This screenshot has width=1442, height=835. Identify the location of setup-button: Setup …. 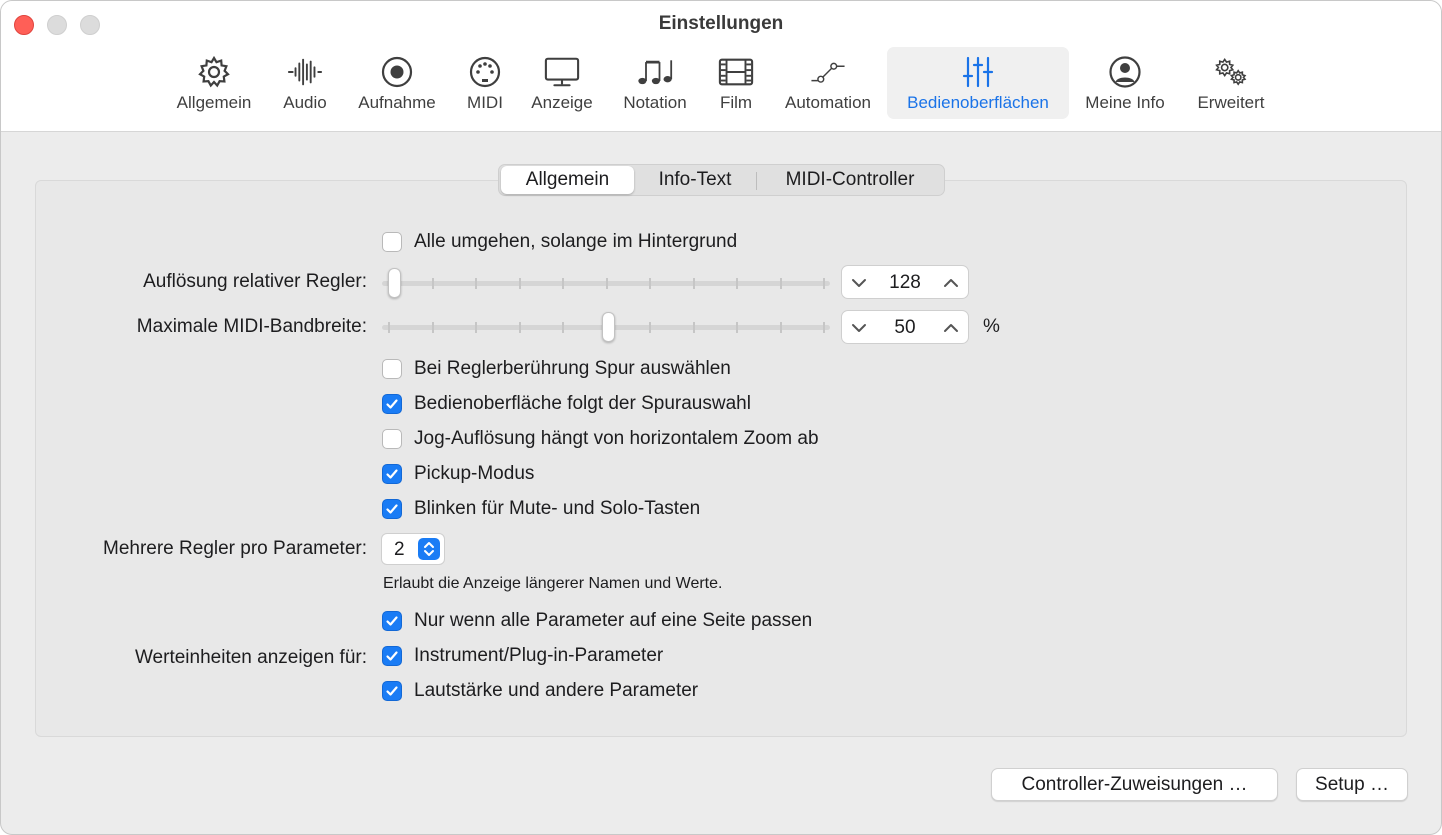
(1352, 784).